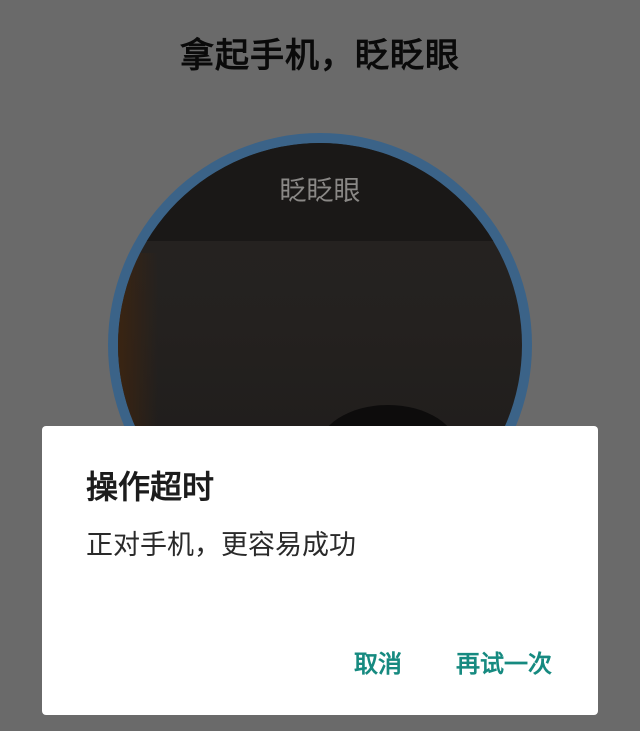 The height and width of the screenshot is (731, 640). Describe the element at coordinates (320, 191) in the screenshot. I see `camera-hint-text: 眨眨眼` at that location.